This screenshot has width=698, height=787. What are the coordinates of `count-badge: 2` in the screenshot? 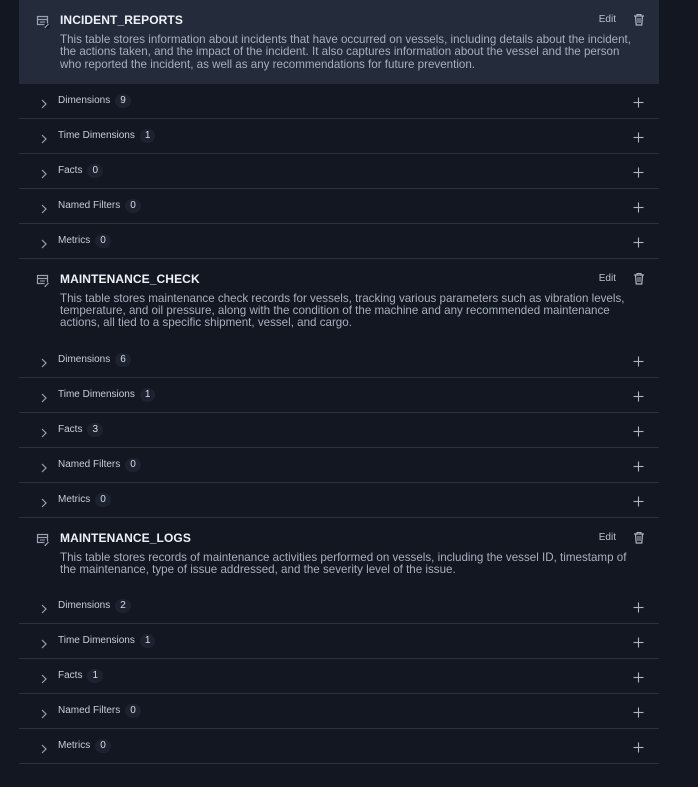 It's located at (123, 606).